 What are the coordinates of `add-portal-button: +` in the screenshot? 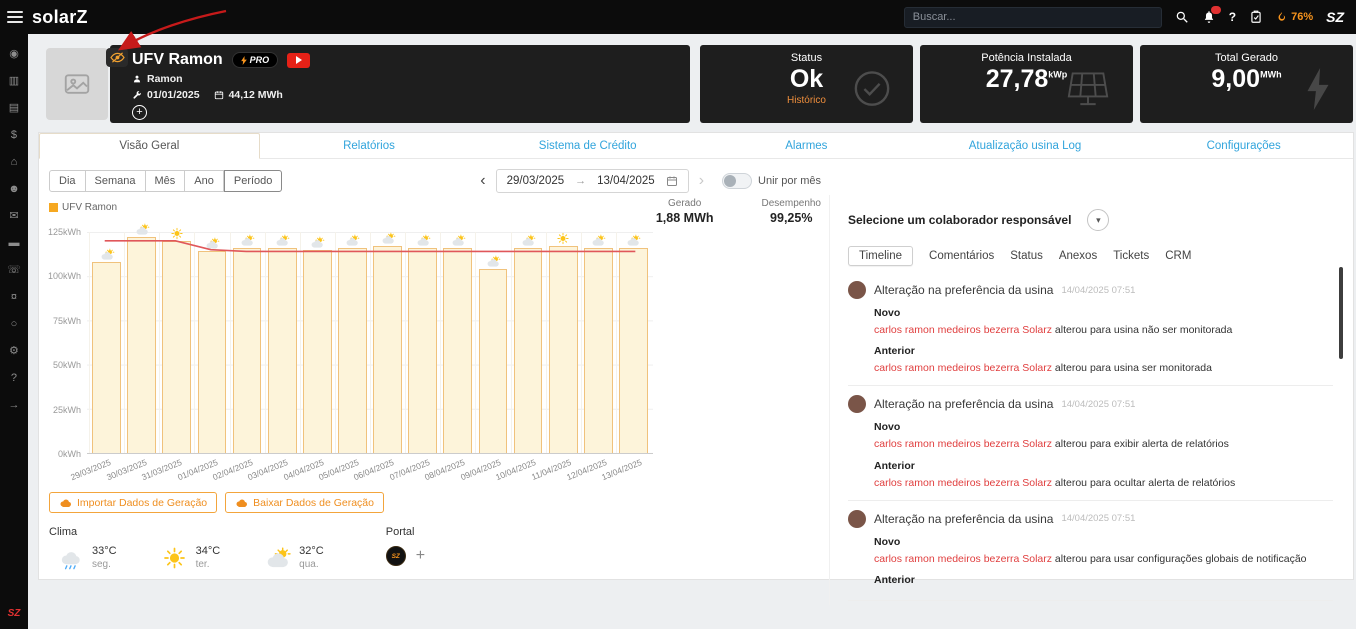 It's located at (420, 556).